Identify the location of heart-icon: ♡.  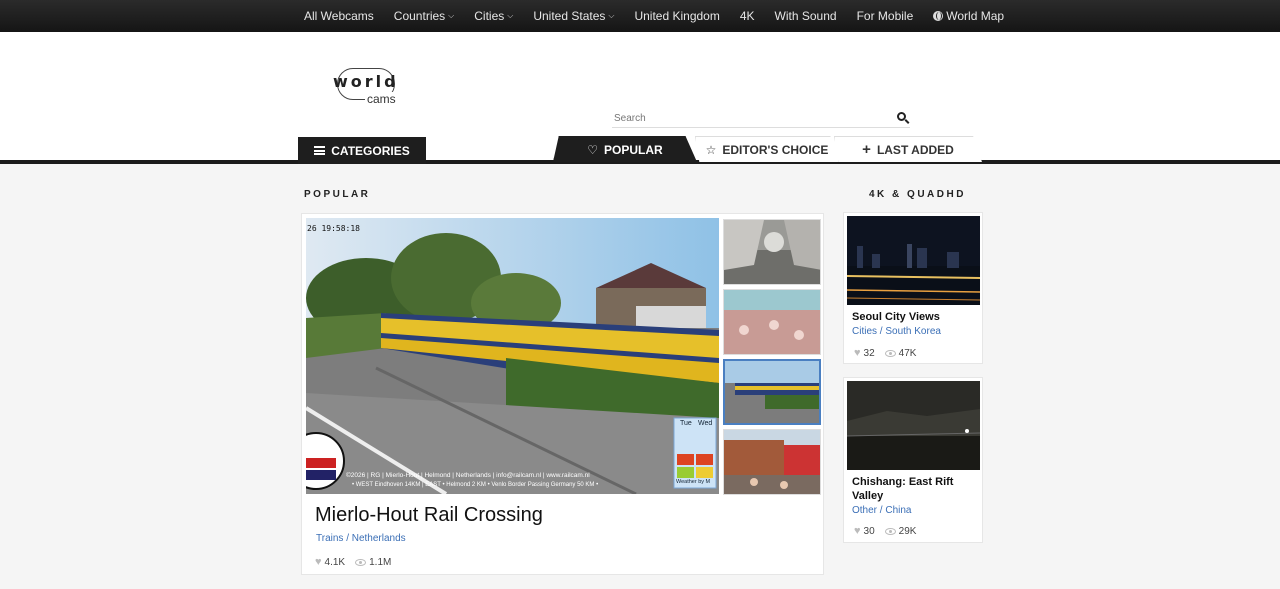
(593, 149).